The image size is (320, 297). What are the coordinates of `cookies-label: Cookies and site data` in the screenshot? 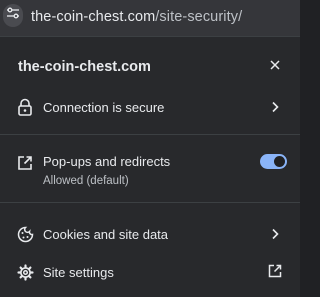 It's located at (106, 234).